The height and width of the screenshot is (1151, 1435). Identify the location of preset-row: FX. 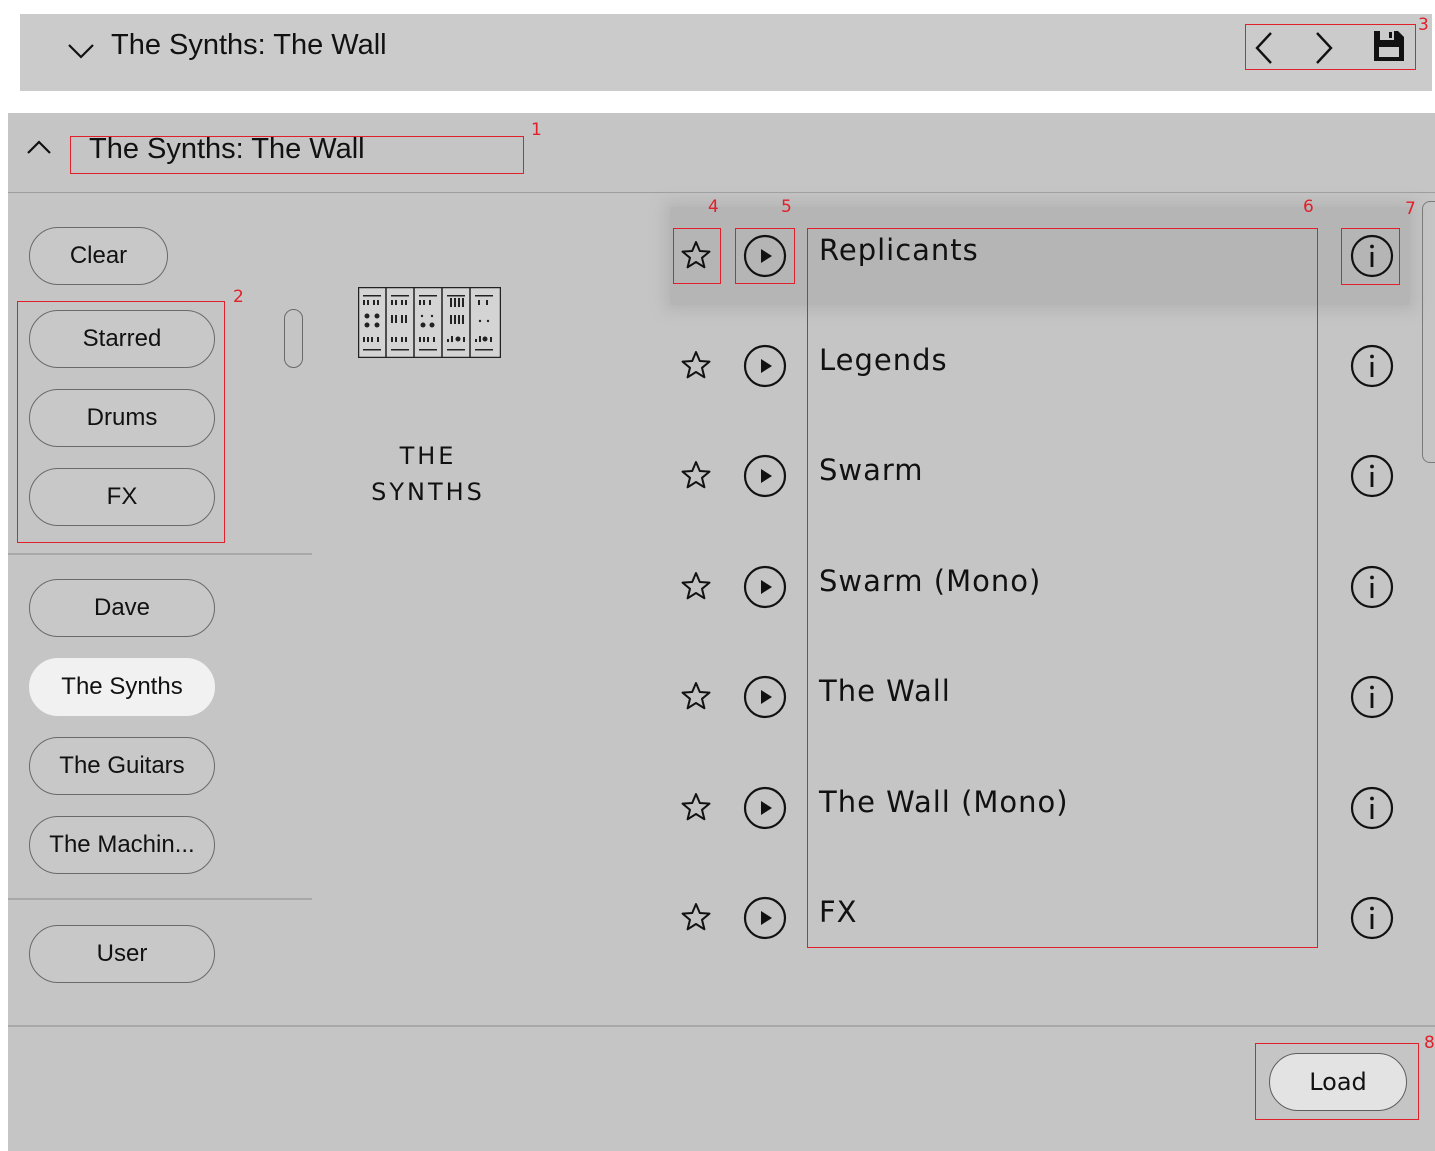
(1040, 923).